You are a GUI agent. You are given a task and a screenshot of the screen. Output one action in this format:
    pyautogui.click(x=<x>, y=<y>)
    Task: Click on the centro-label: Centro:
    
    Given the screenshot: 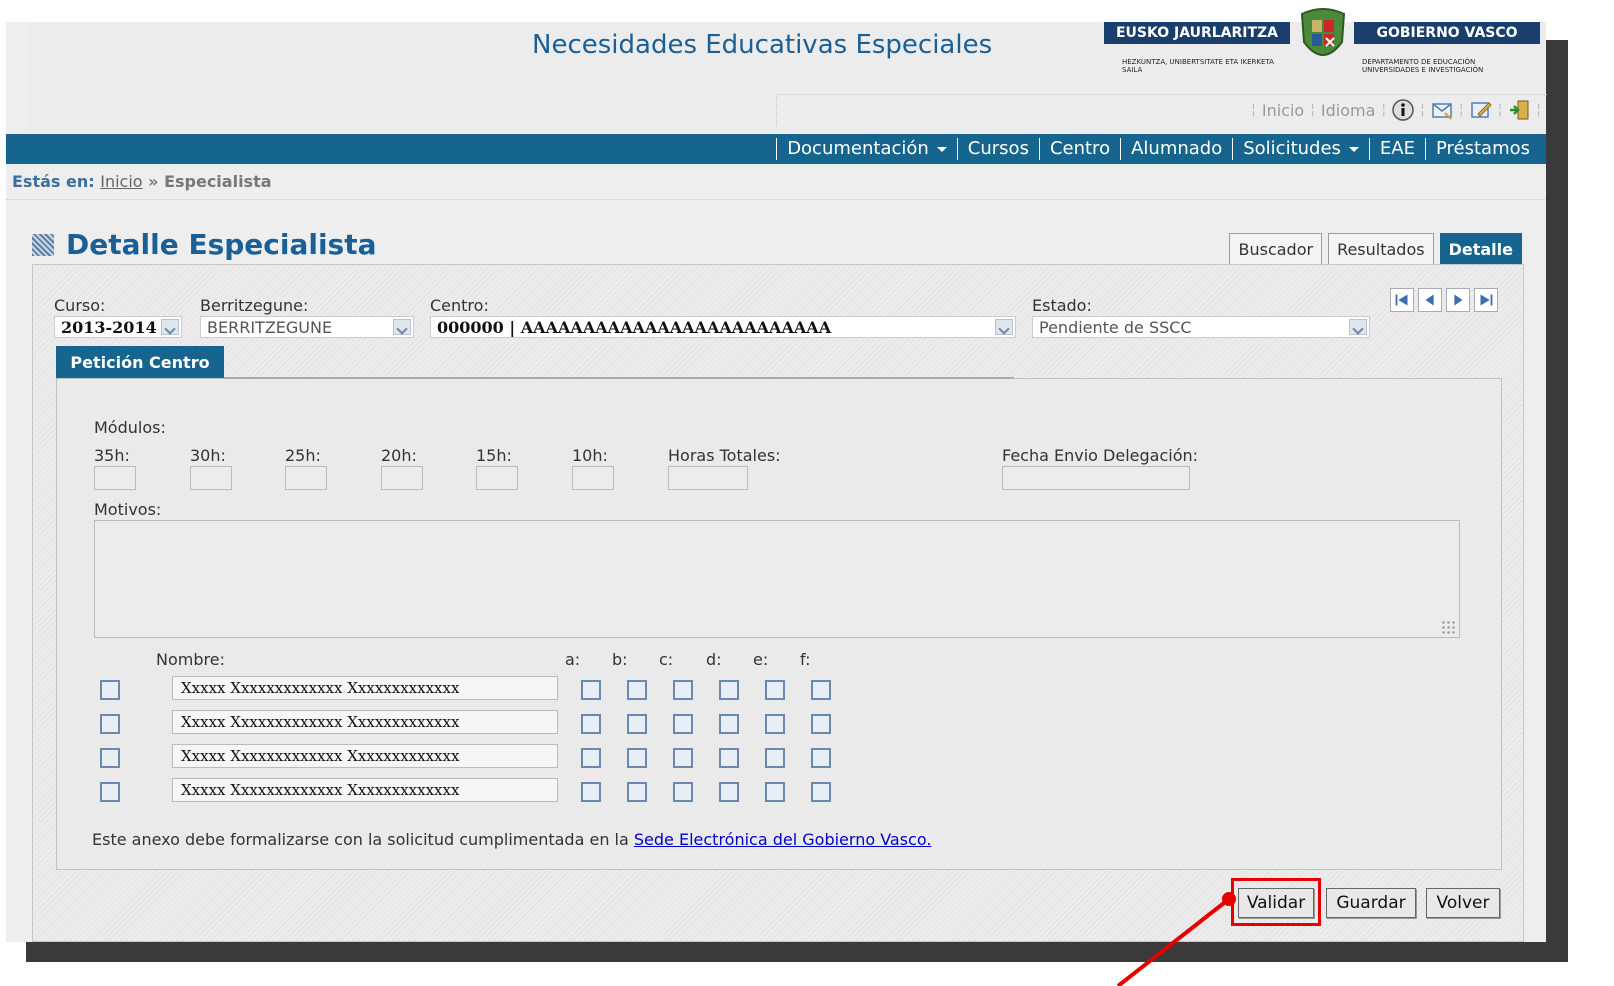 What is the action you would take?
    pyautogui.click(x=459, y=305)
    